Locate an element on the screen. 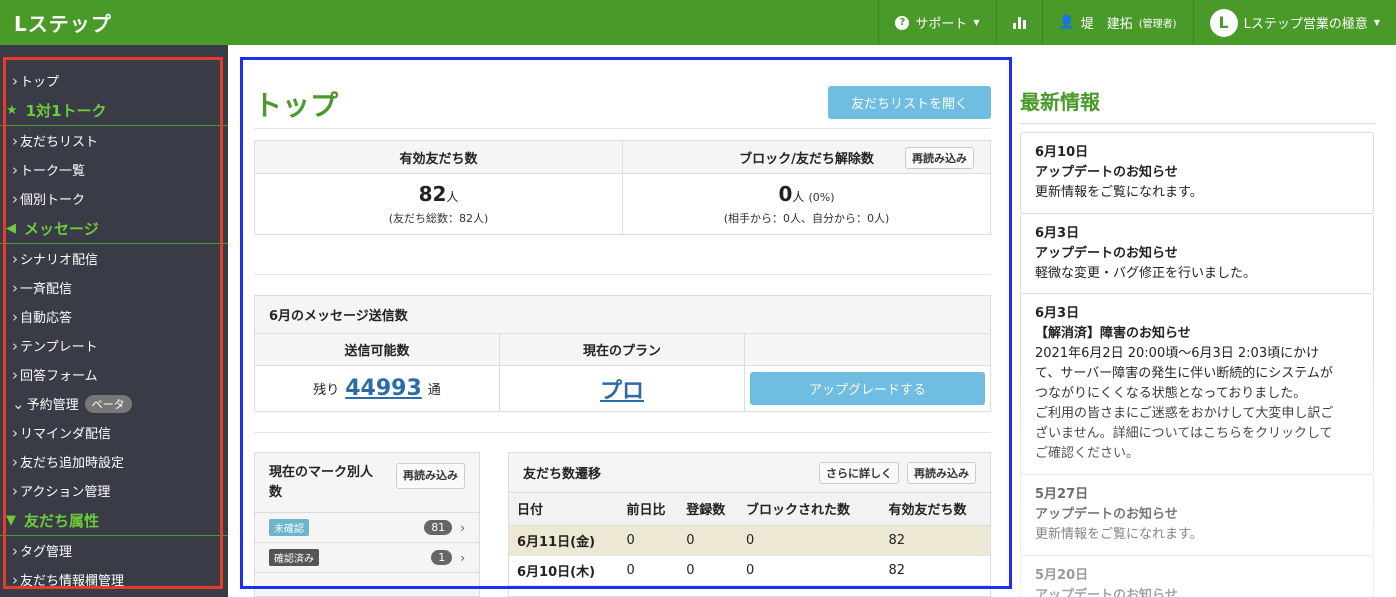 This screenshot has width=1396, height=597. sidebar-item: › 回答フォーム is located at coordinates (114, 374).